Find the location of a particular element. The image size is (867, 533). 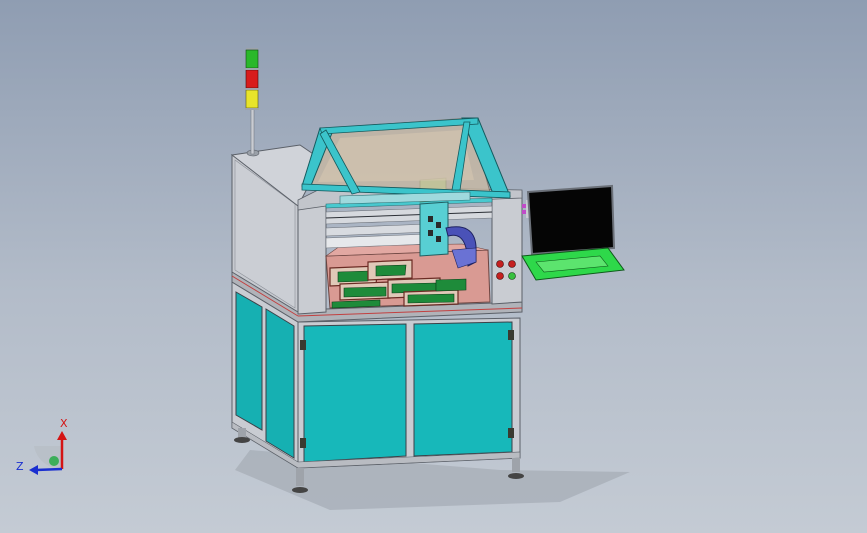

monitor-assembly is located at coordinates (573, 232).